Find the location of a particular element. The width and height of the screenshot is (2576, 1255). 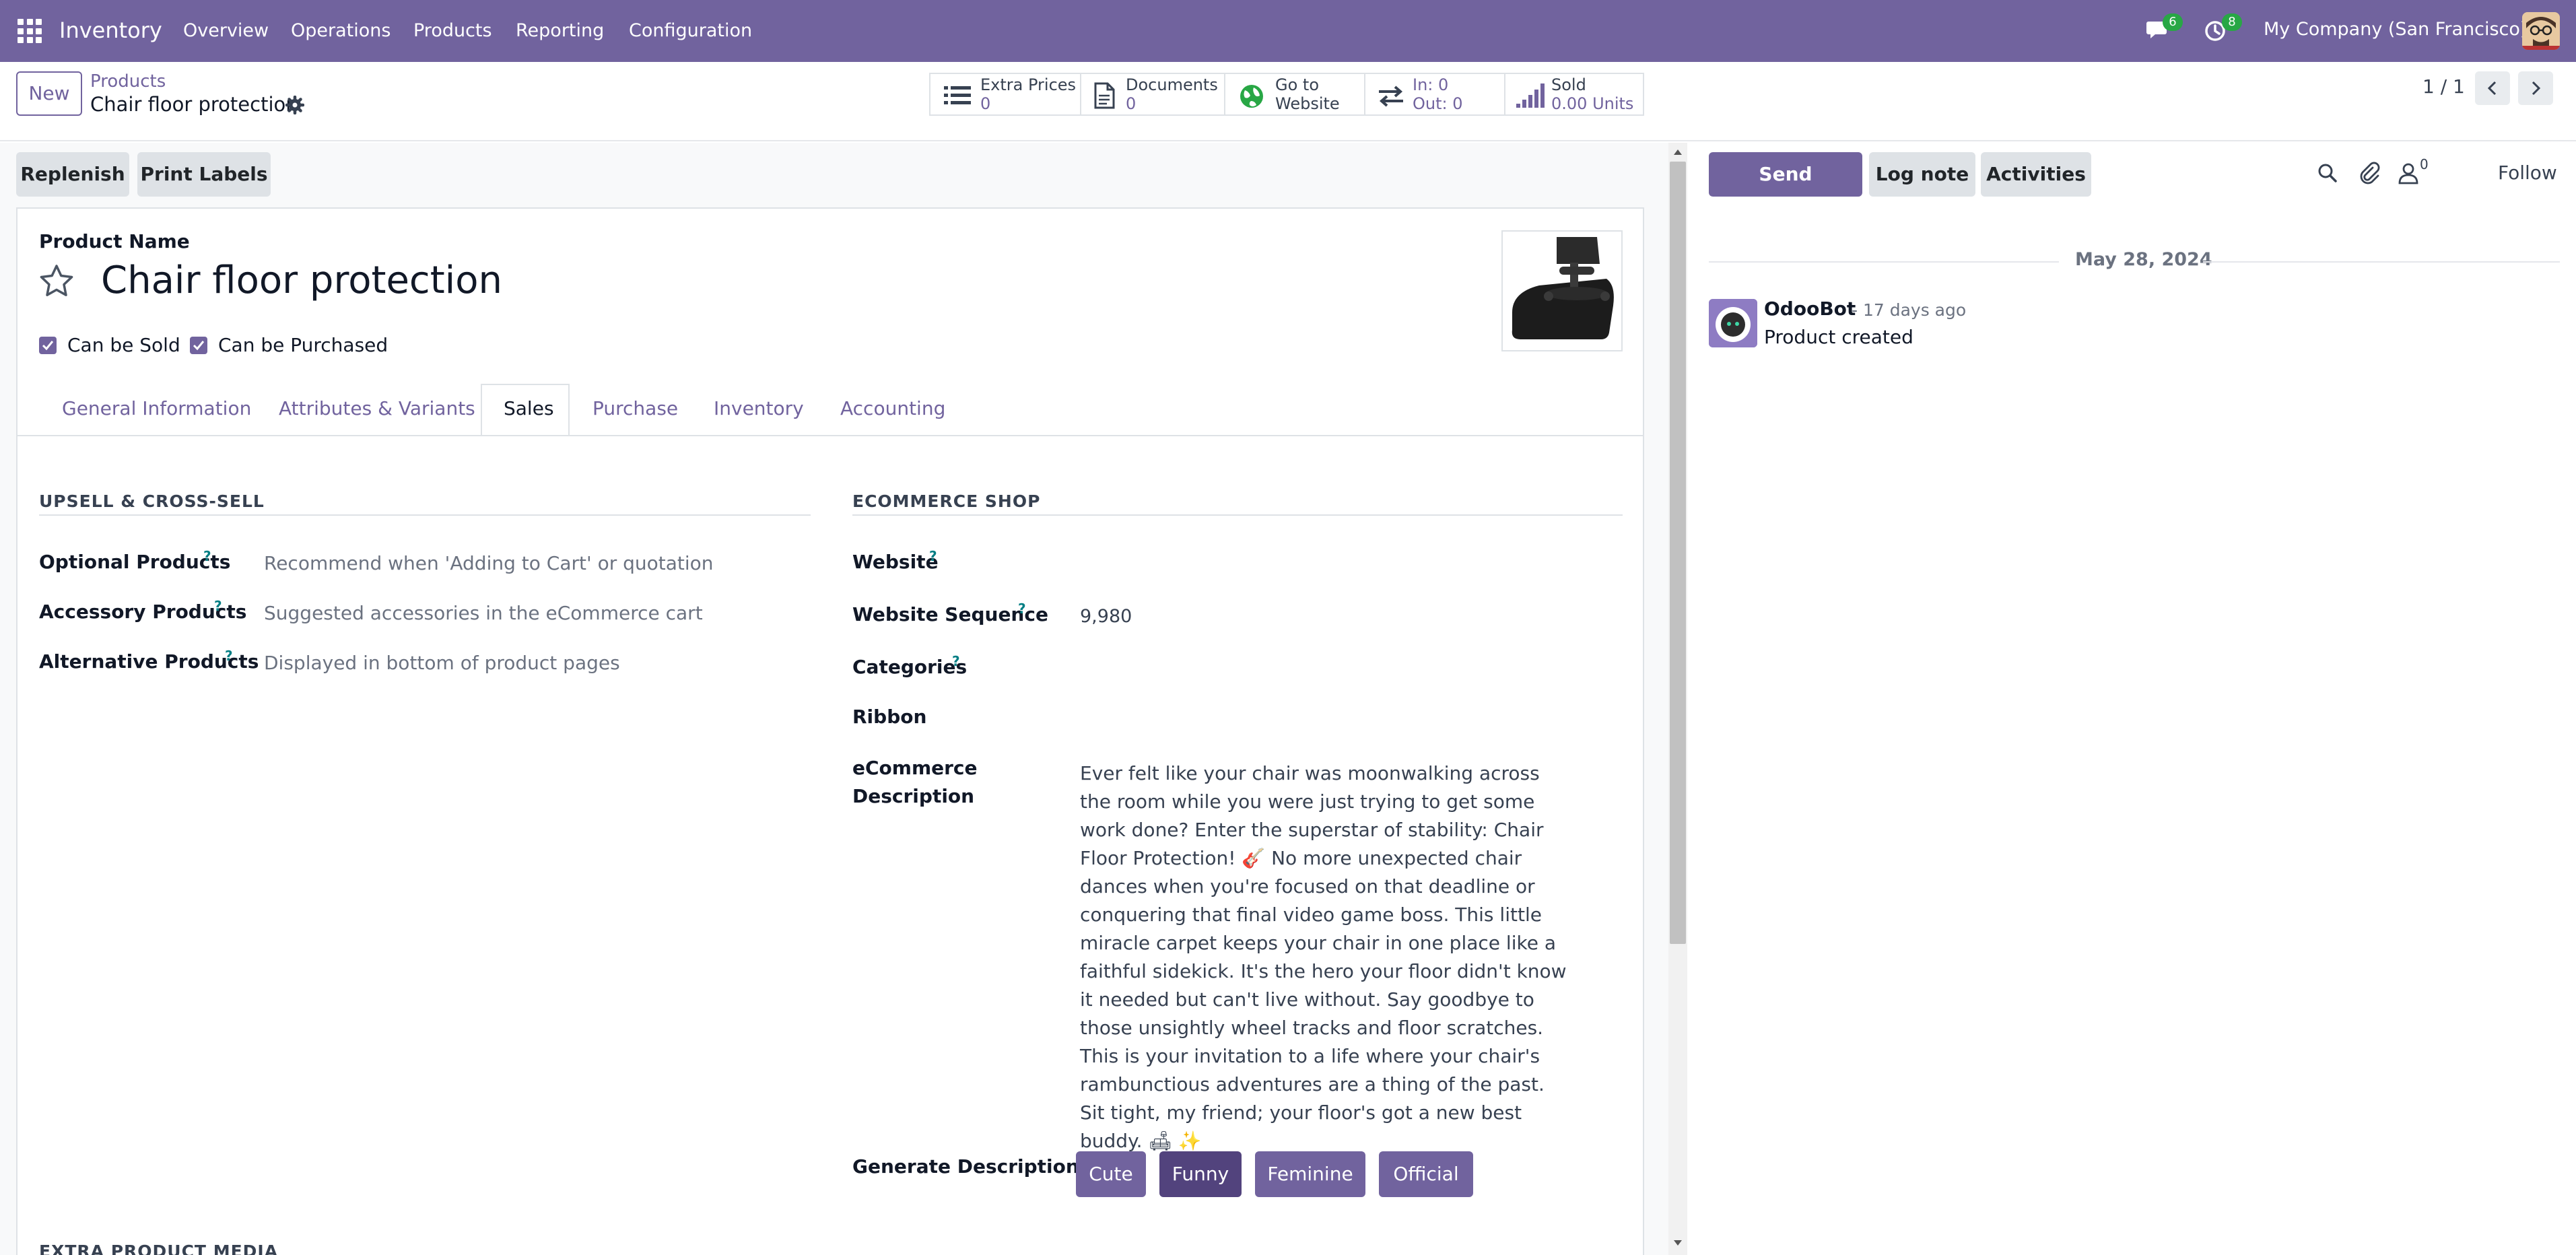

sold-button: Sold 0.00 Units is located at coordinates (1574, 95).